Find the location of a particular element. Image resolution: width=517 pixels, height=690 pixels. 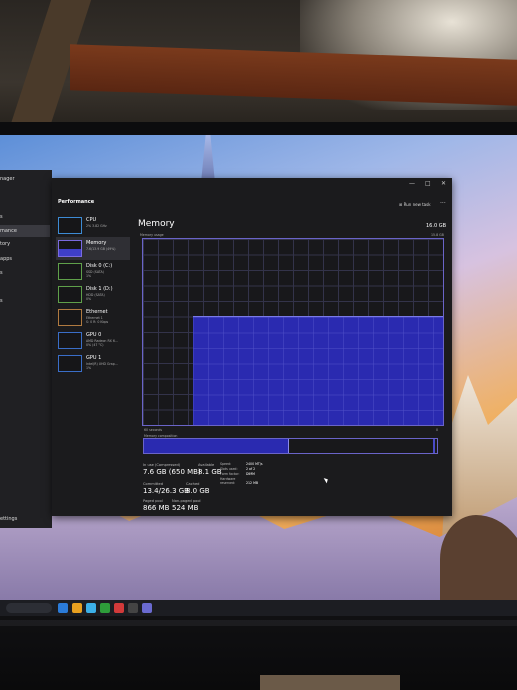

ethernet-thumbnail-graph is located at coordinates (70, 317).